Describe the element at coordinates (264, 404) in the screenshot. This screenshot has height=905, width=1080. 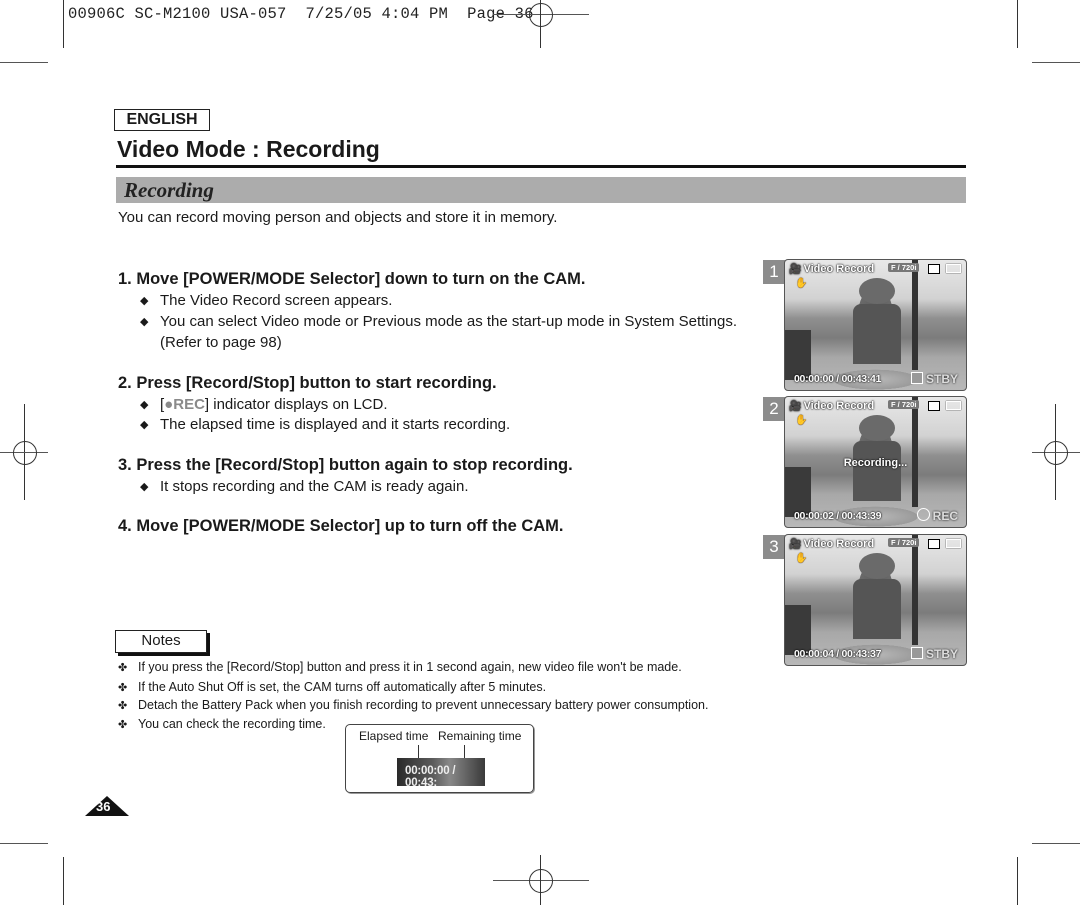
I see `step-2-bullet: ◆ [●REC] indicator displays on LCD.` at that location.